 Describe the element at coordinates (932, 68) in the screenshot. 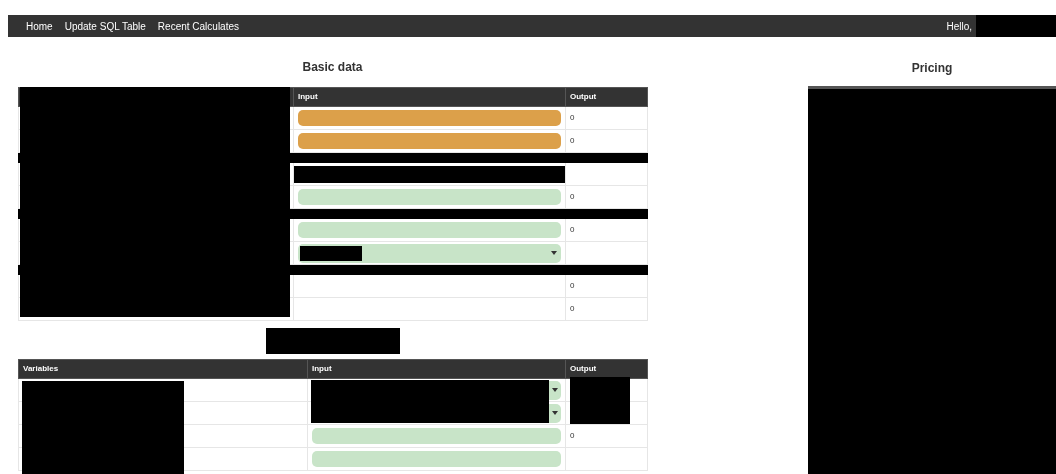

I see `section-title: Pricing` at that location.